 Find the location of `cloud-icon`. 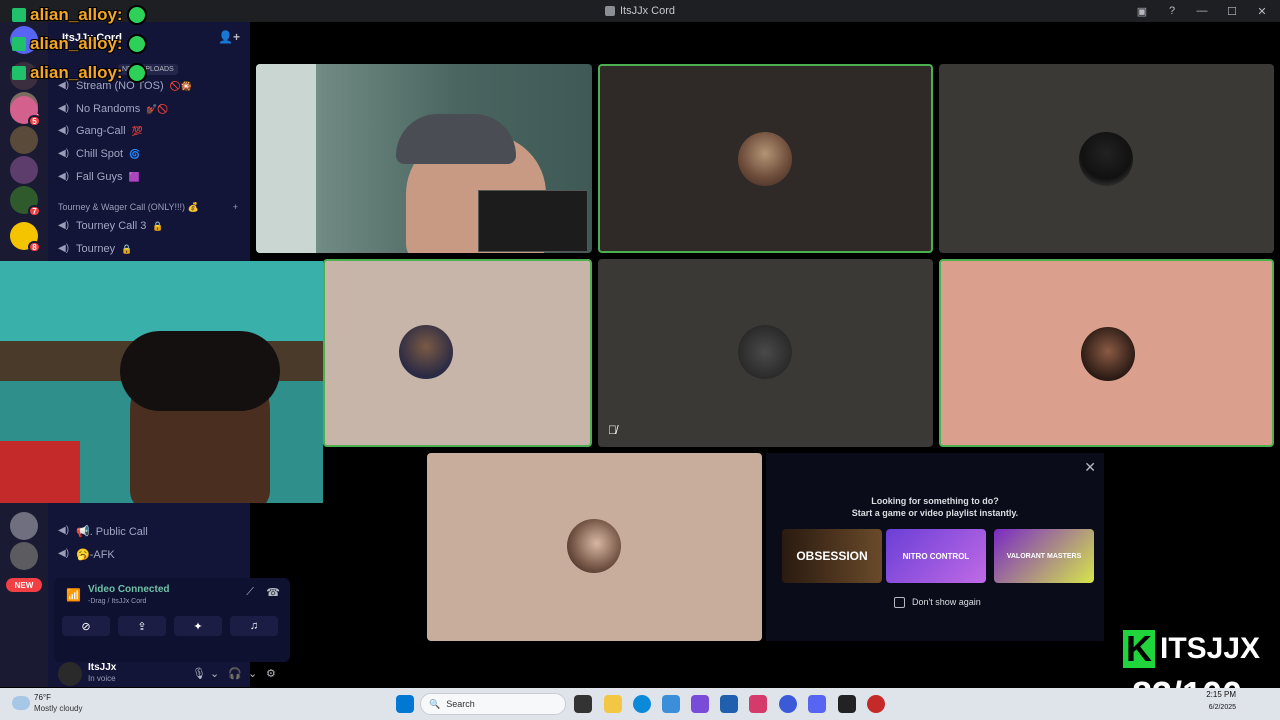

cloud-icon is located at coordinates (21, 703).